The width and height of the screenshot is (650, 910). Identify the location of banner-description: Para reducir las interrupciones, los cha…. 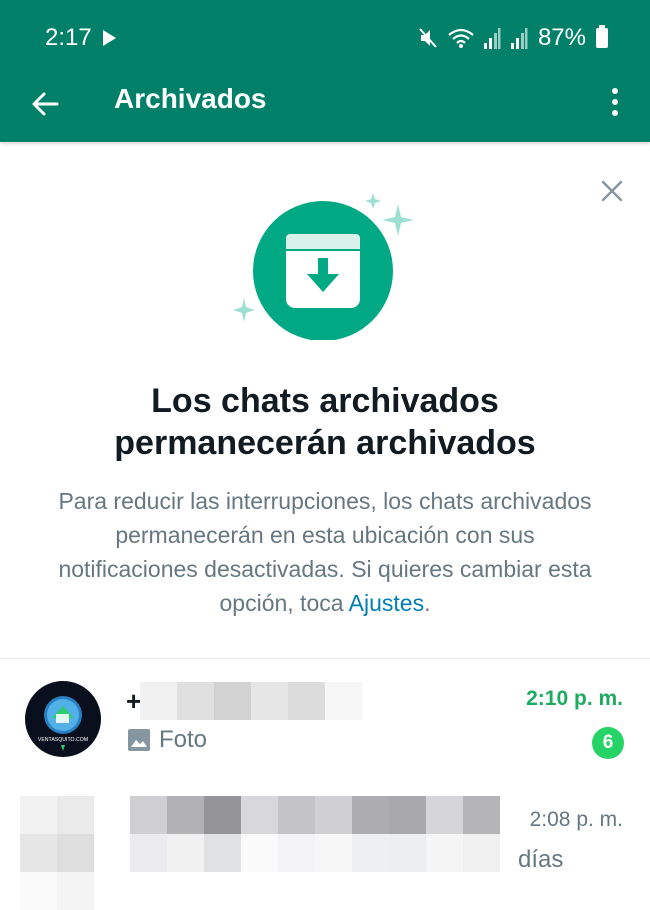
(325, 552).